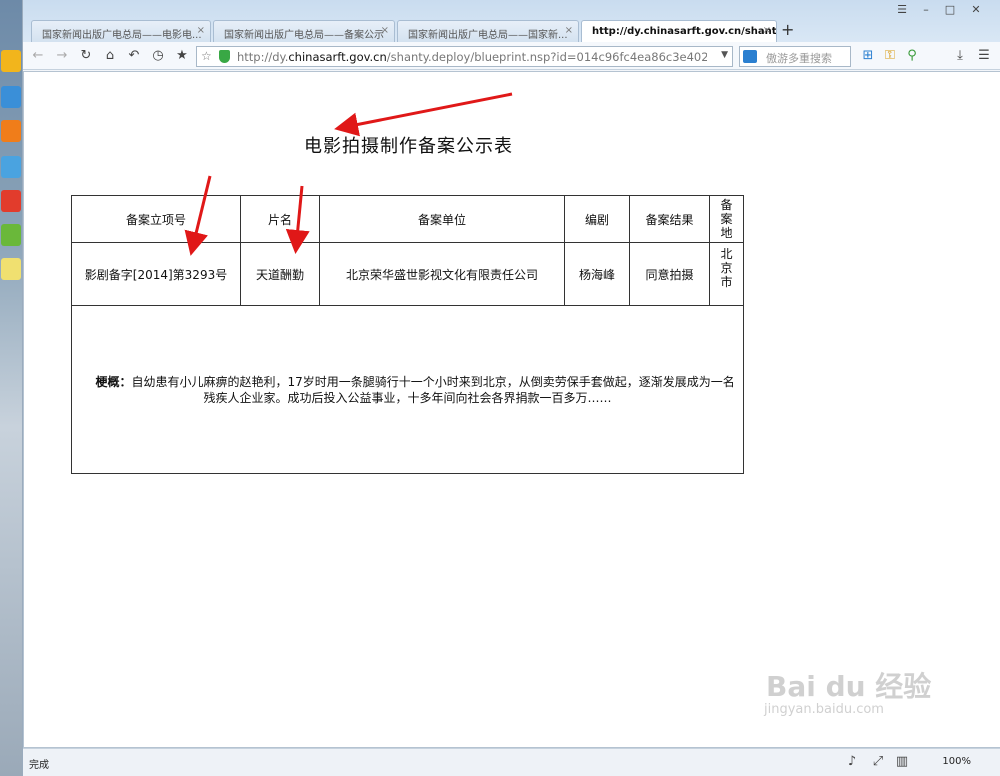  What do you see at coordinates (158, 56) in the screenshot?
I see `history-icon: ◷` at bounding box center [158, 56].